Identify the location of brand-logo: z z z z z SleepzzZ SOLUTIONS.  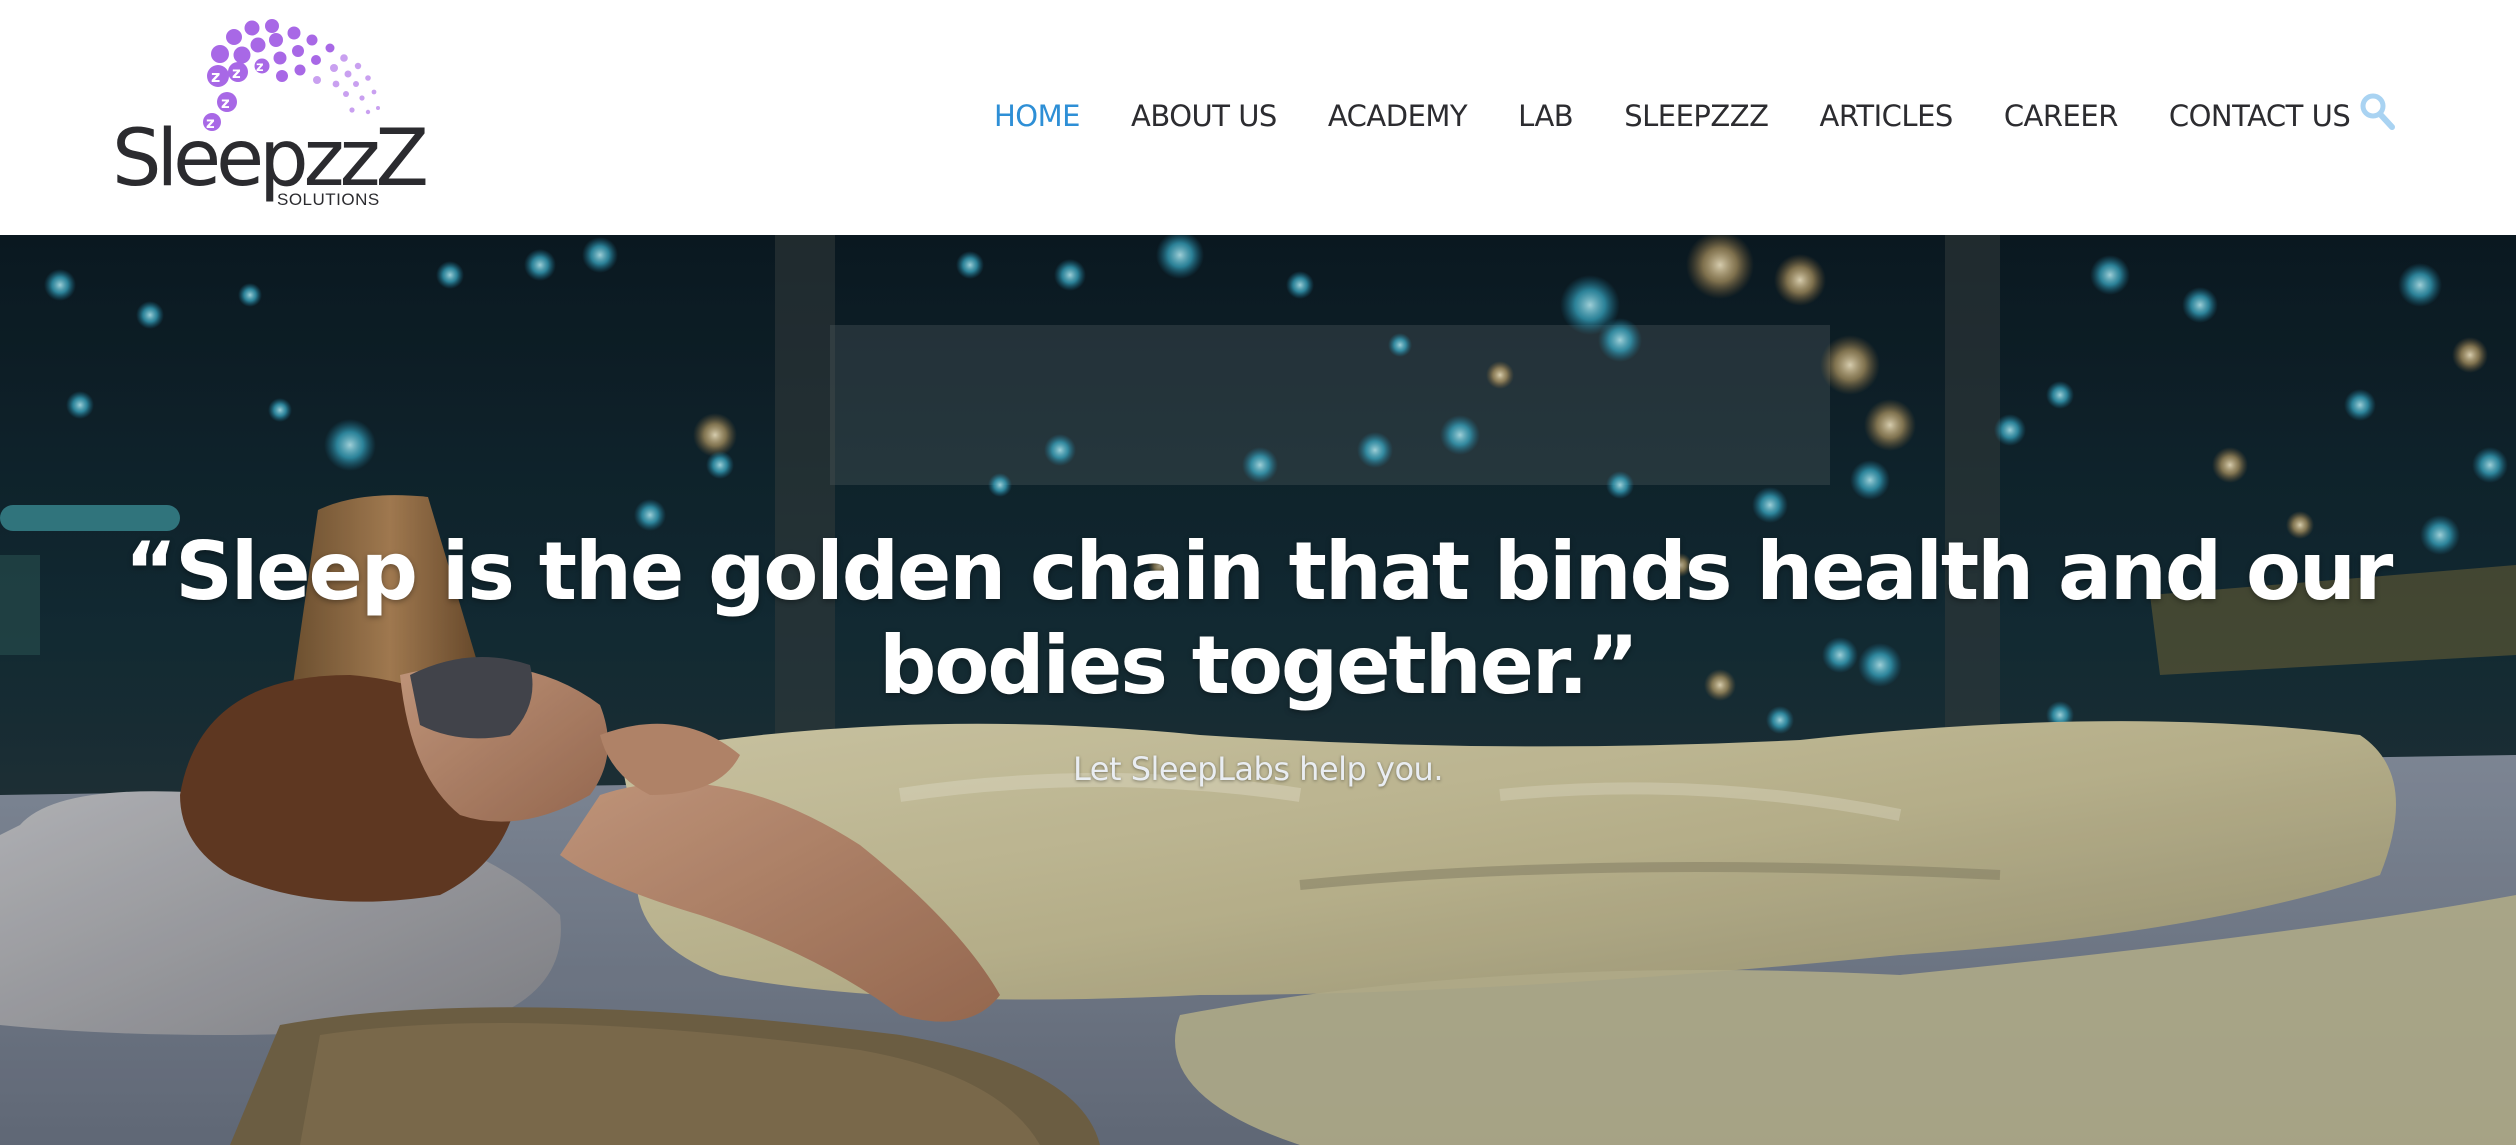
(270, 115).